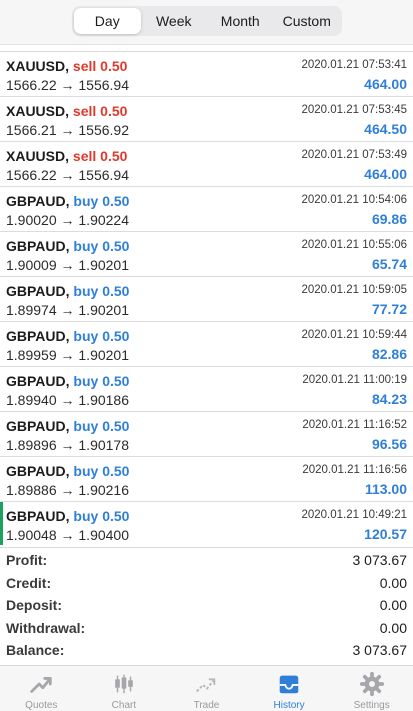  I want to click on deal-open-price: 1566.22, so click(31, 175).